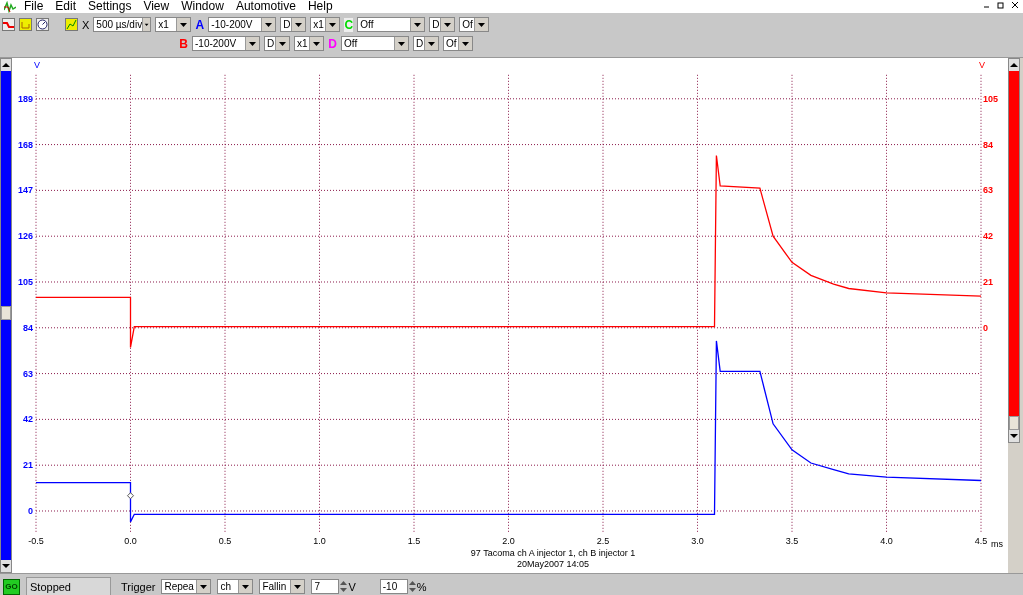 This screenshot has height=595, width=1023. What do you see at coordinates (235, 586) in the screenshot?
I see `dropdown: ch` at bounding box center [235, 586].